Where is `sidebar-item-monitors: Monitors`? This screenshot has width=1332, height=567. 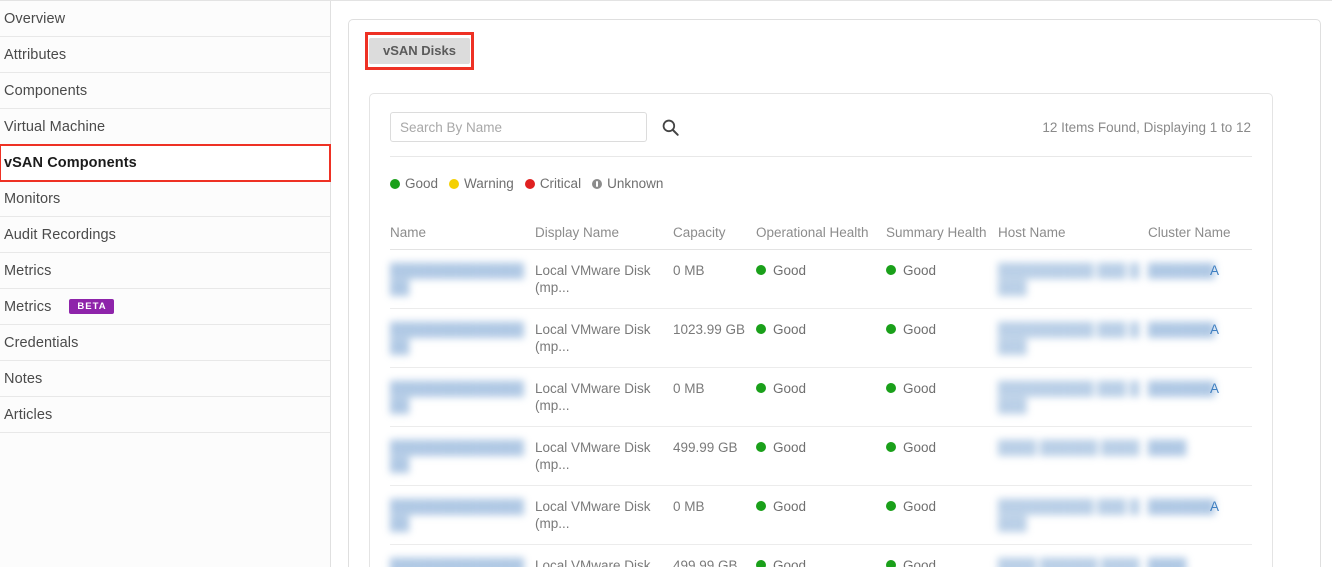
sidebar-item-monitors: Monitors is located at coordinates (165, 199).